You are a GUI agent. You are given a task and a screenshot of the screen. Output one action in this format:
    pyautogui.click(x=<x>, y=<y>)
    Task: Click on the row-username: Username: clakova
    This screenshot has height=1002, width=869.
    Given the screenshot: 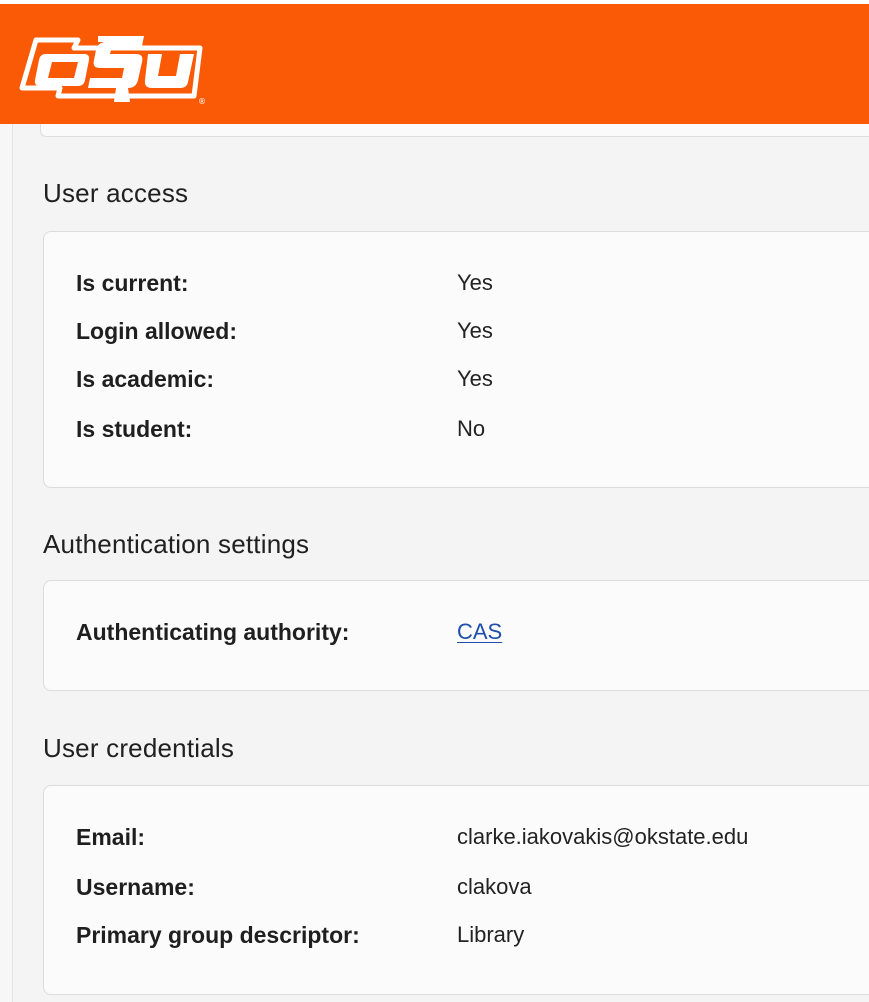 What is the action you would take?
    pyautogui.click(x=472, y=889)
    